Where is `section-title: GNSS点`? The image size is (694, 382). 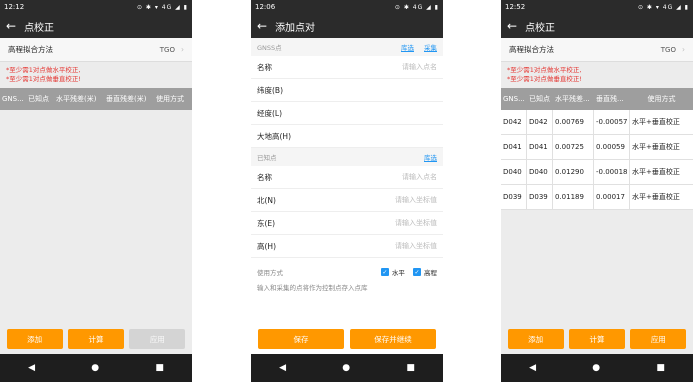
section-title: GNSS点 is located at coordinates (269, 48).